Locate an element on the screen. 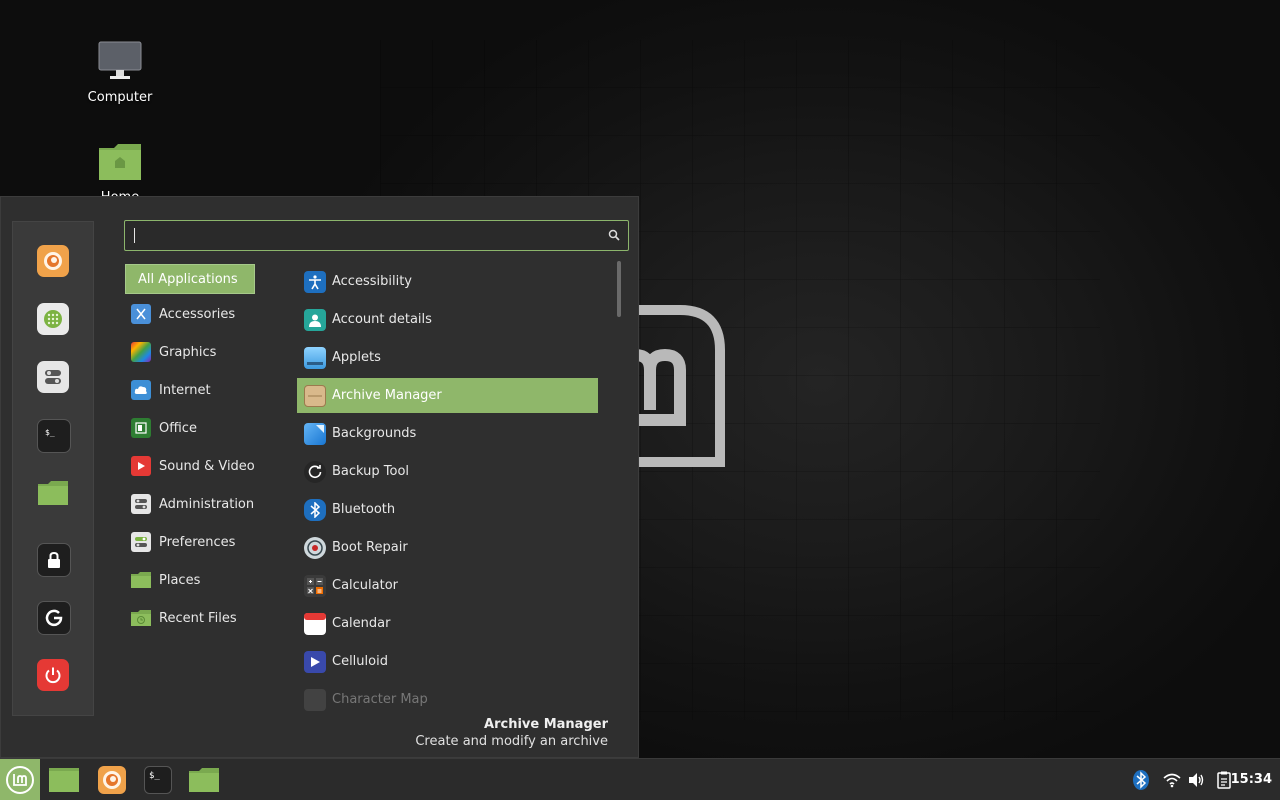 This screenshot has width=1280, height=800. wifi-icon is located at coordinates (1172, 780).